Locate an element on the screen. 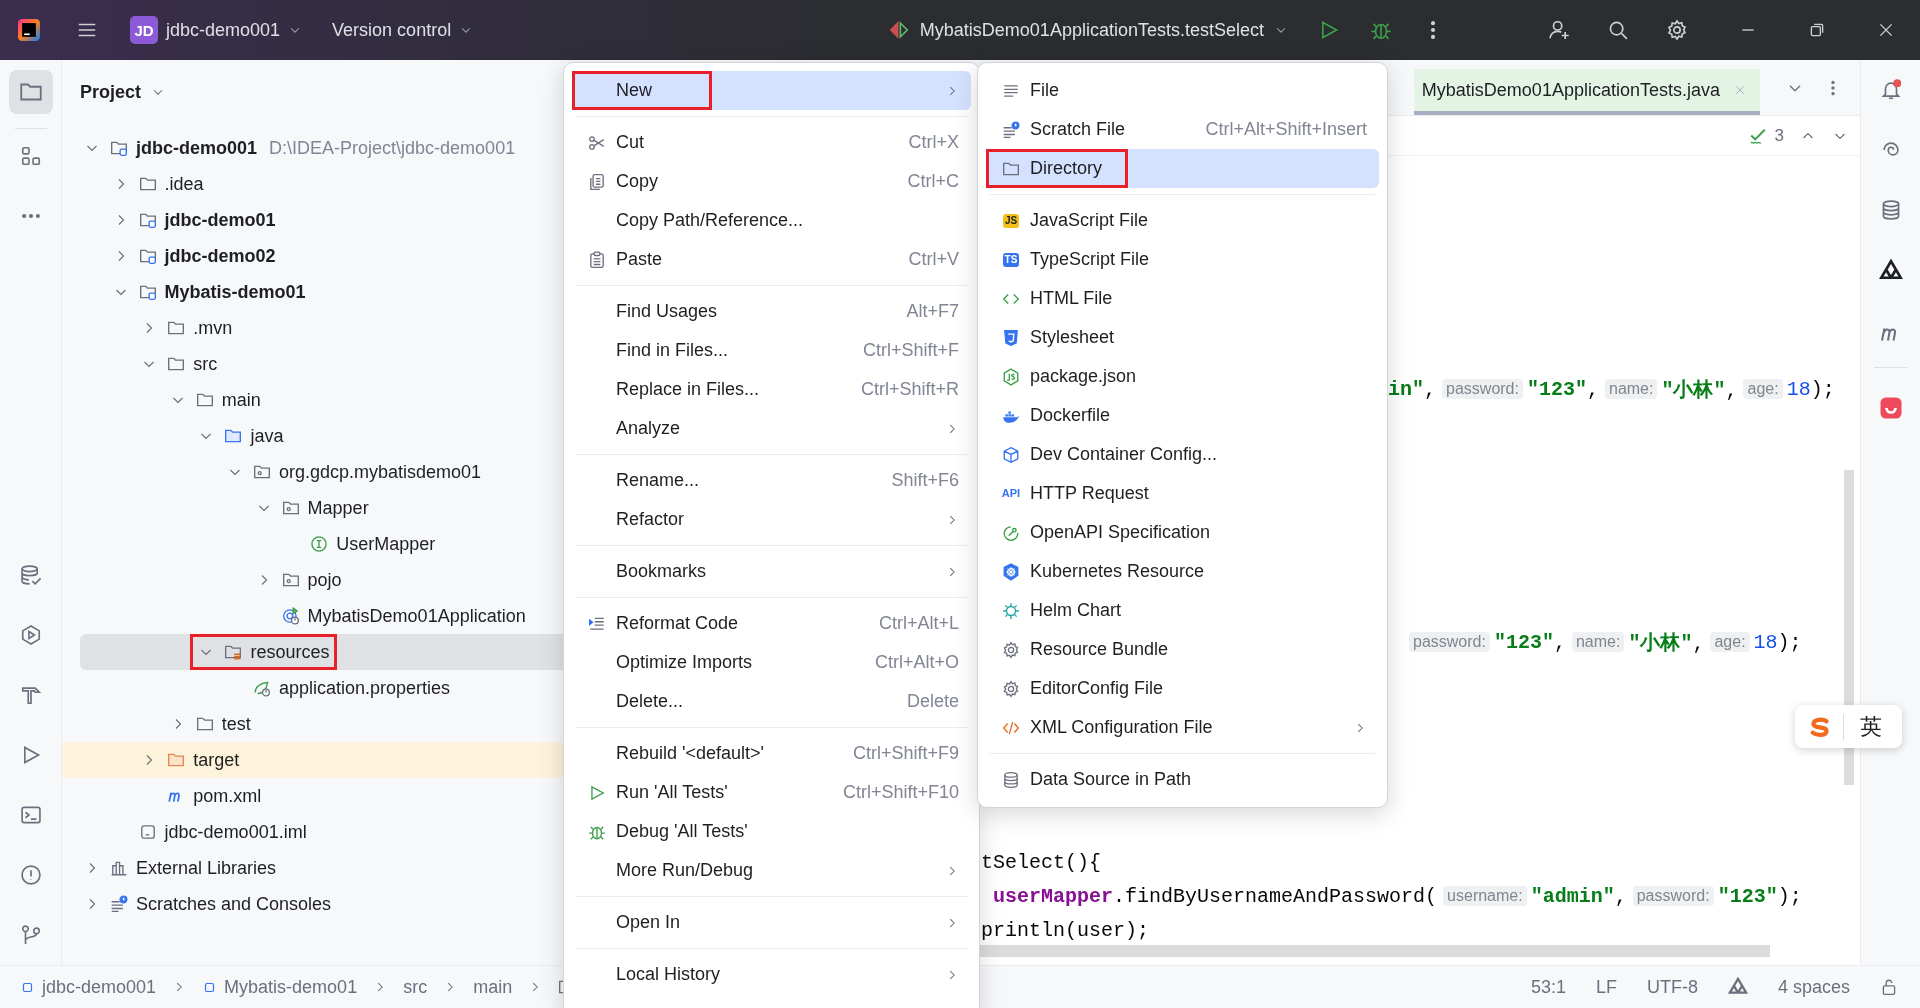 The height and width of the screenshot is (1008, 1920). services-icon is located at coordinates (30, 635).